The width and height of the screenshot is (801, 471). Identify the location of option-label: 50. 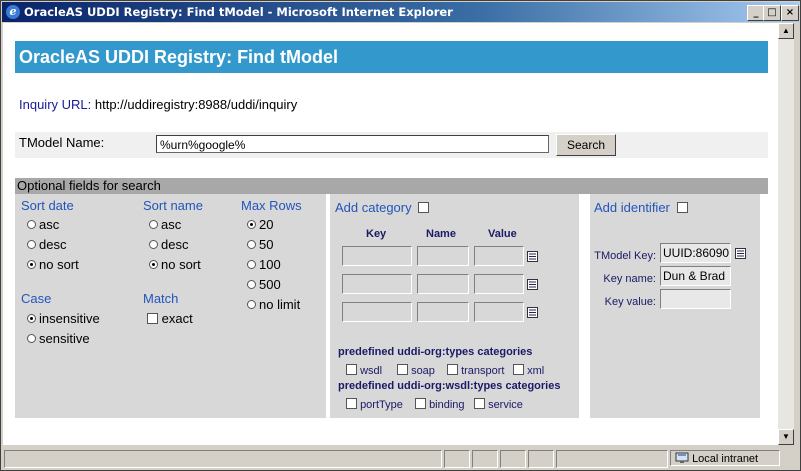
(266, 244).